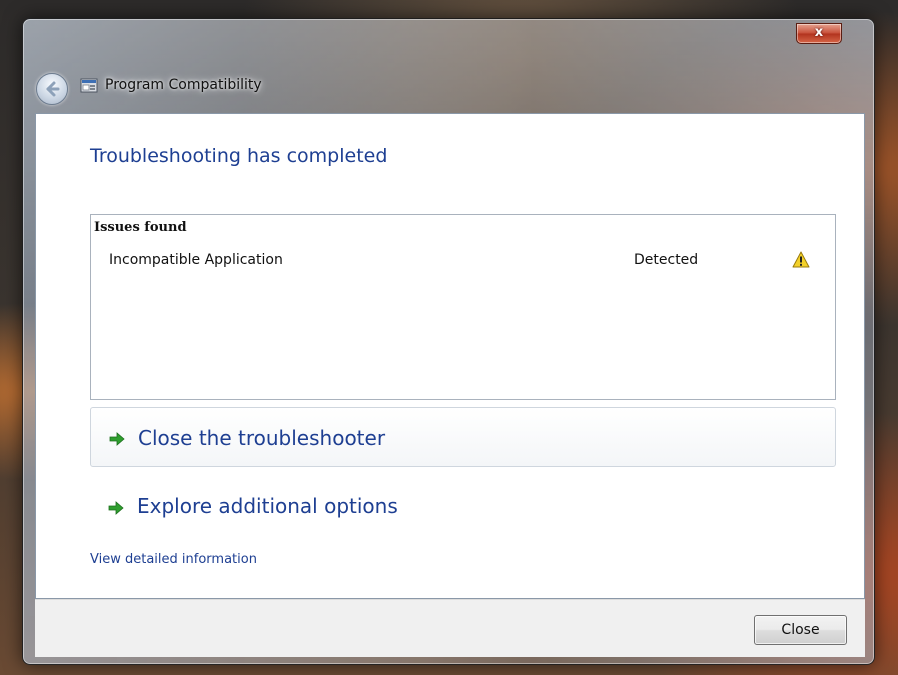 The image size is (898, 675). What do you see at coordinates (140, 227) in the screenshot?
I see `issues-found-header: Issues found` at bounding box center [140, 227].